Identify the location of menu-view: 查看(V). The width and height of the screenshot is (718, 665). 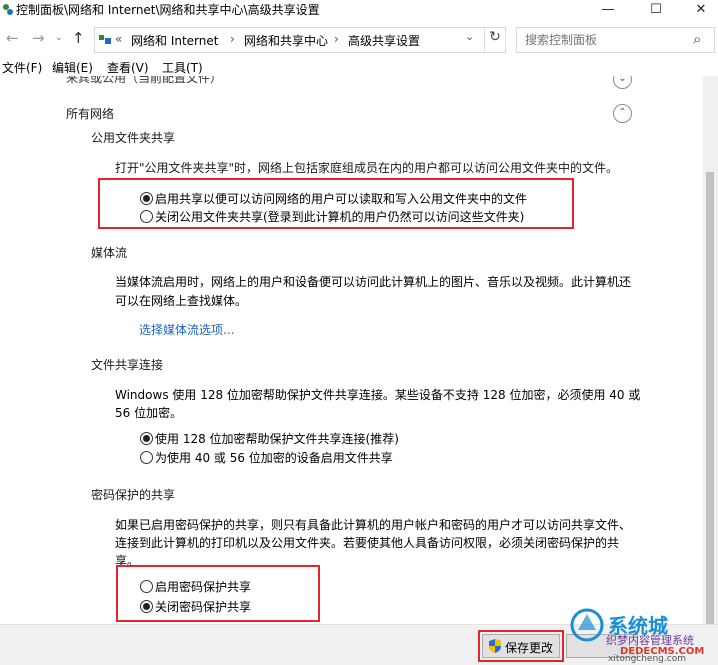
(128, 67).